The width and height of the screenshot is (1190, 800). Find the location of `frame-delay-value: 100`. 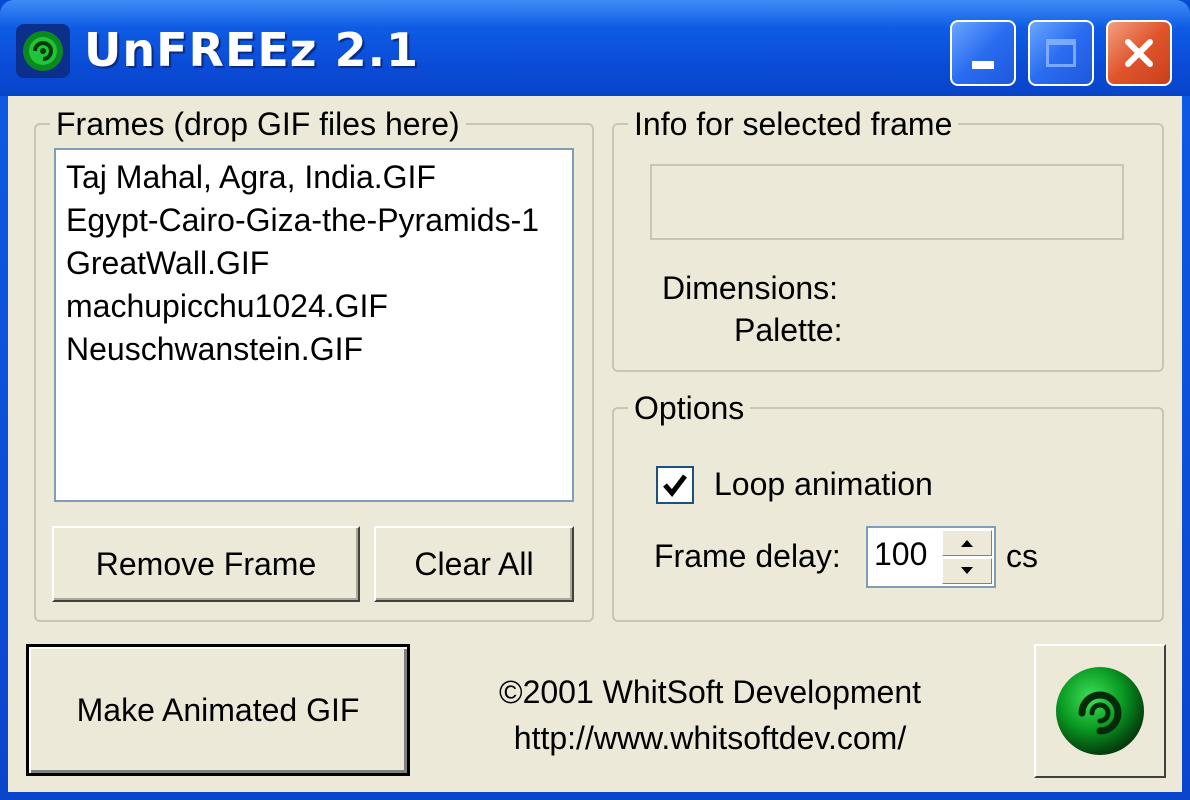

frame-delay-value: 100 is located at coordinates (900, 554).